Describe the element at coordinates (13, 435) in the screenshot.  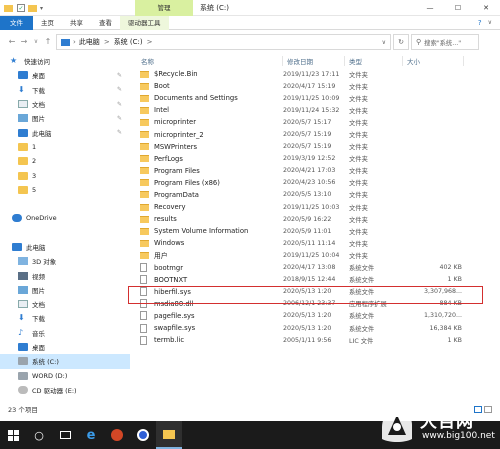
I see `windows-start-icon` at that location.